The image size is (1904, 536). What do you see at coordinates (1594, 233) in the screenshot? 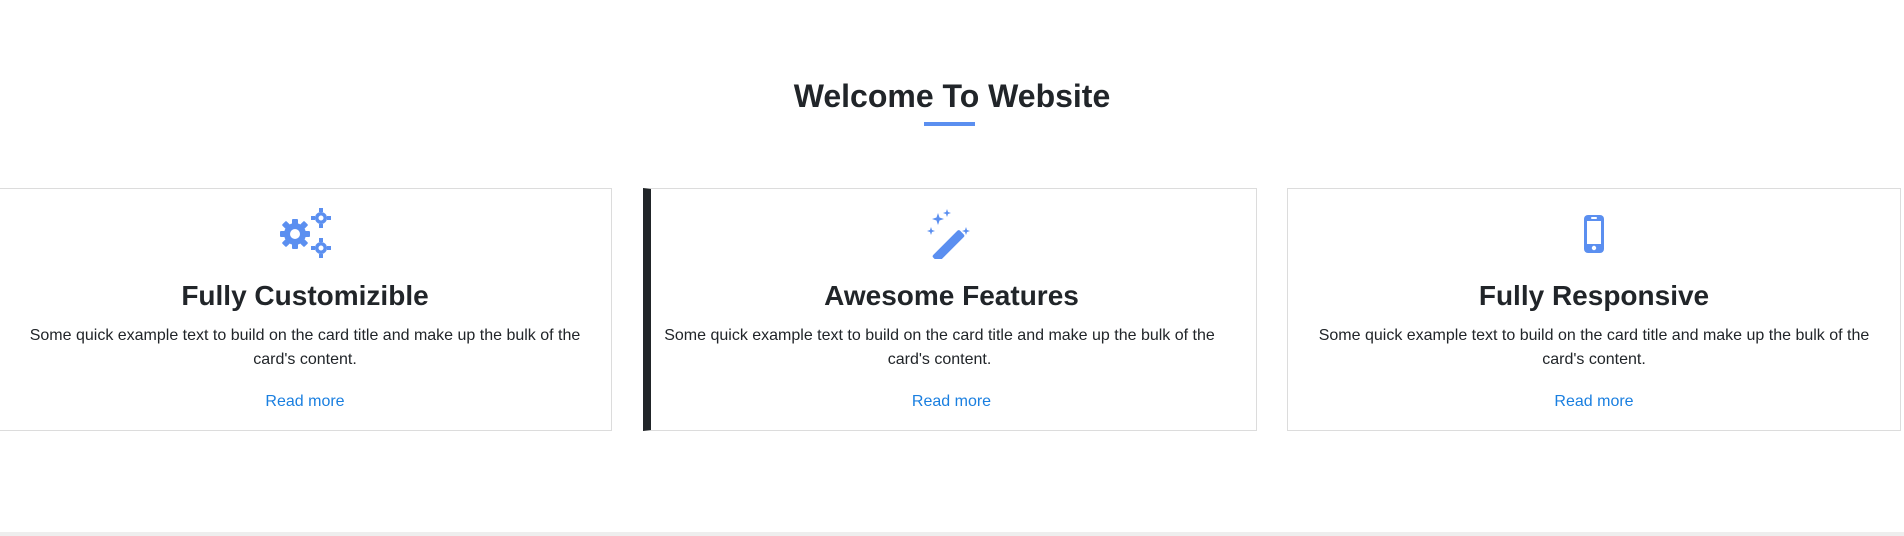
I see `mobile-phone-icon` at bounding box center [1594, 233].